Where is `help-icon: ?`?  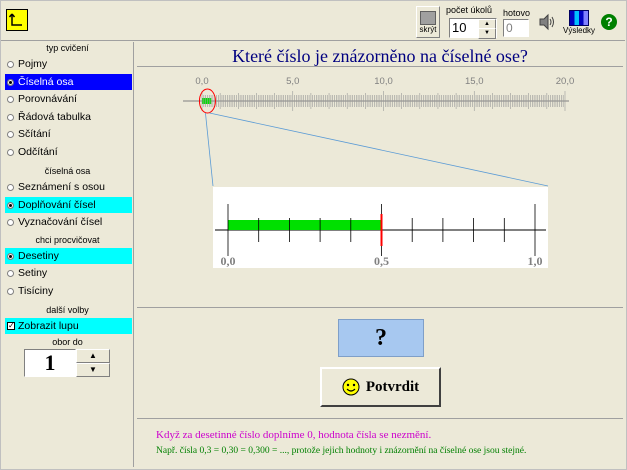 help-icon: ? is located at coordinates (609, 22).